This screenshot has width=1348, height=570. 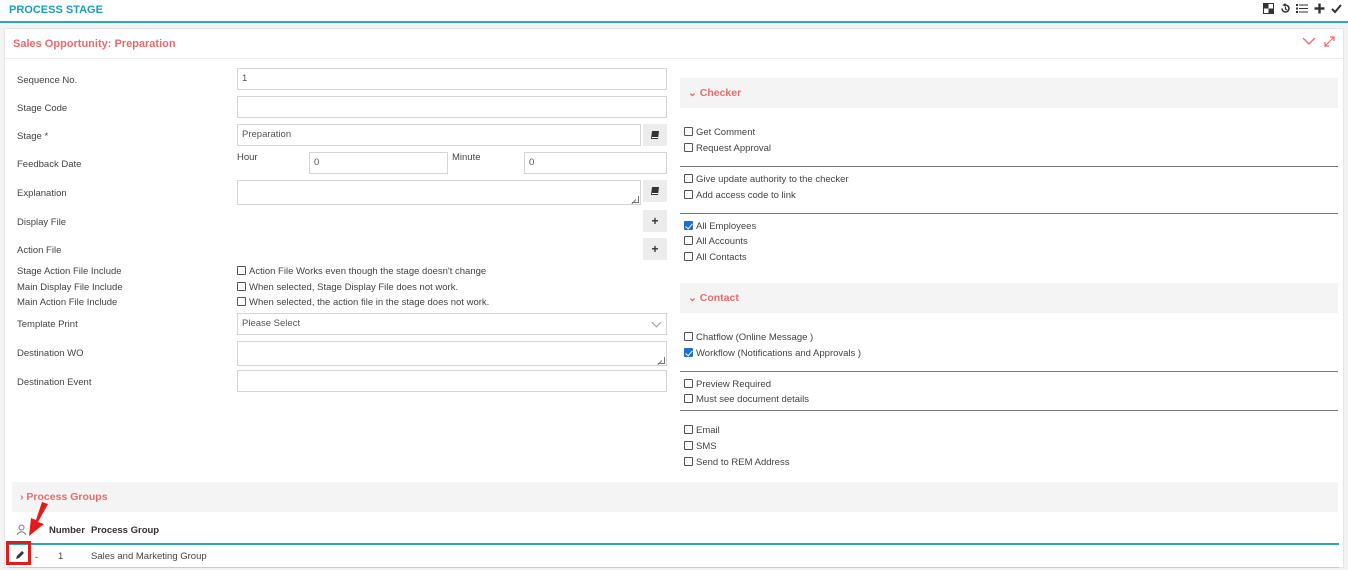 I want to click on list-icon, so click(x=1302, y=9).